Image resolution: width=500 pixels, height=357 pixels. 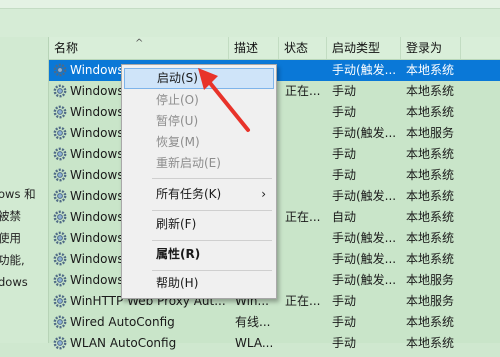 What do you see at coordinates (12, 260) in the screenshot?
I see `description-line: 功能,` at bounding box center [12, 260].